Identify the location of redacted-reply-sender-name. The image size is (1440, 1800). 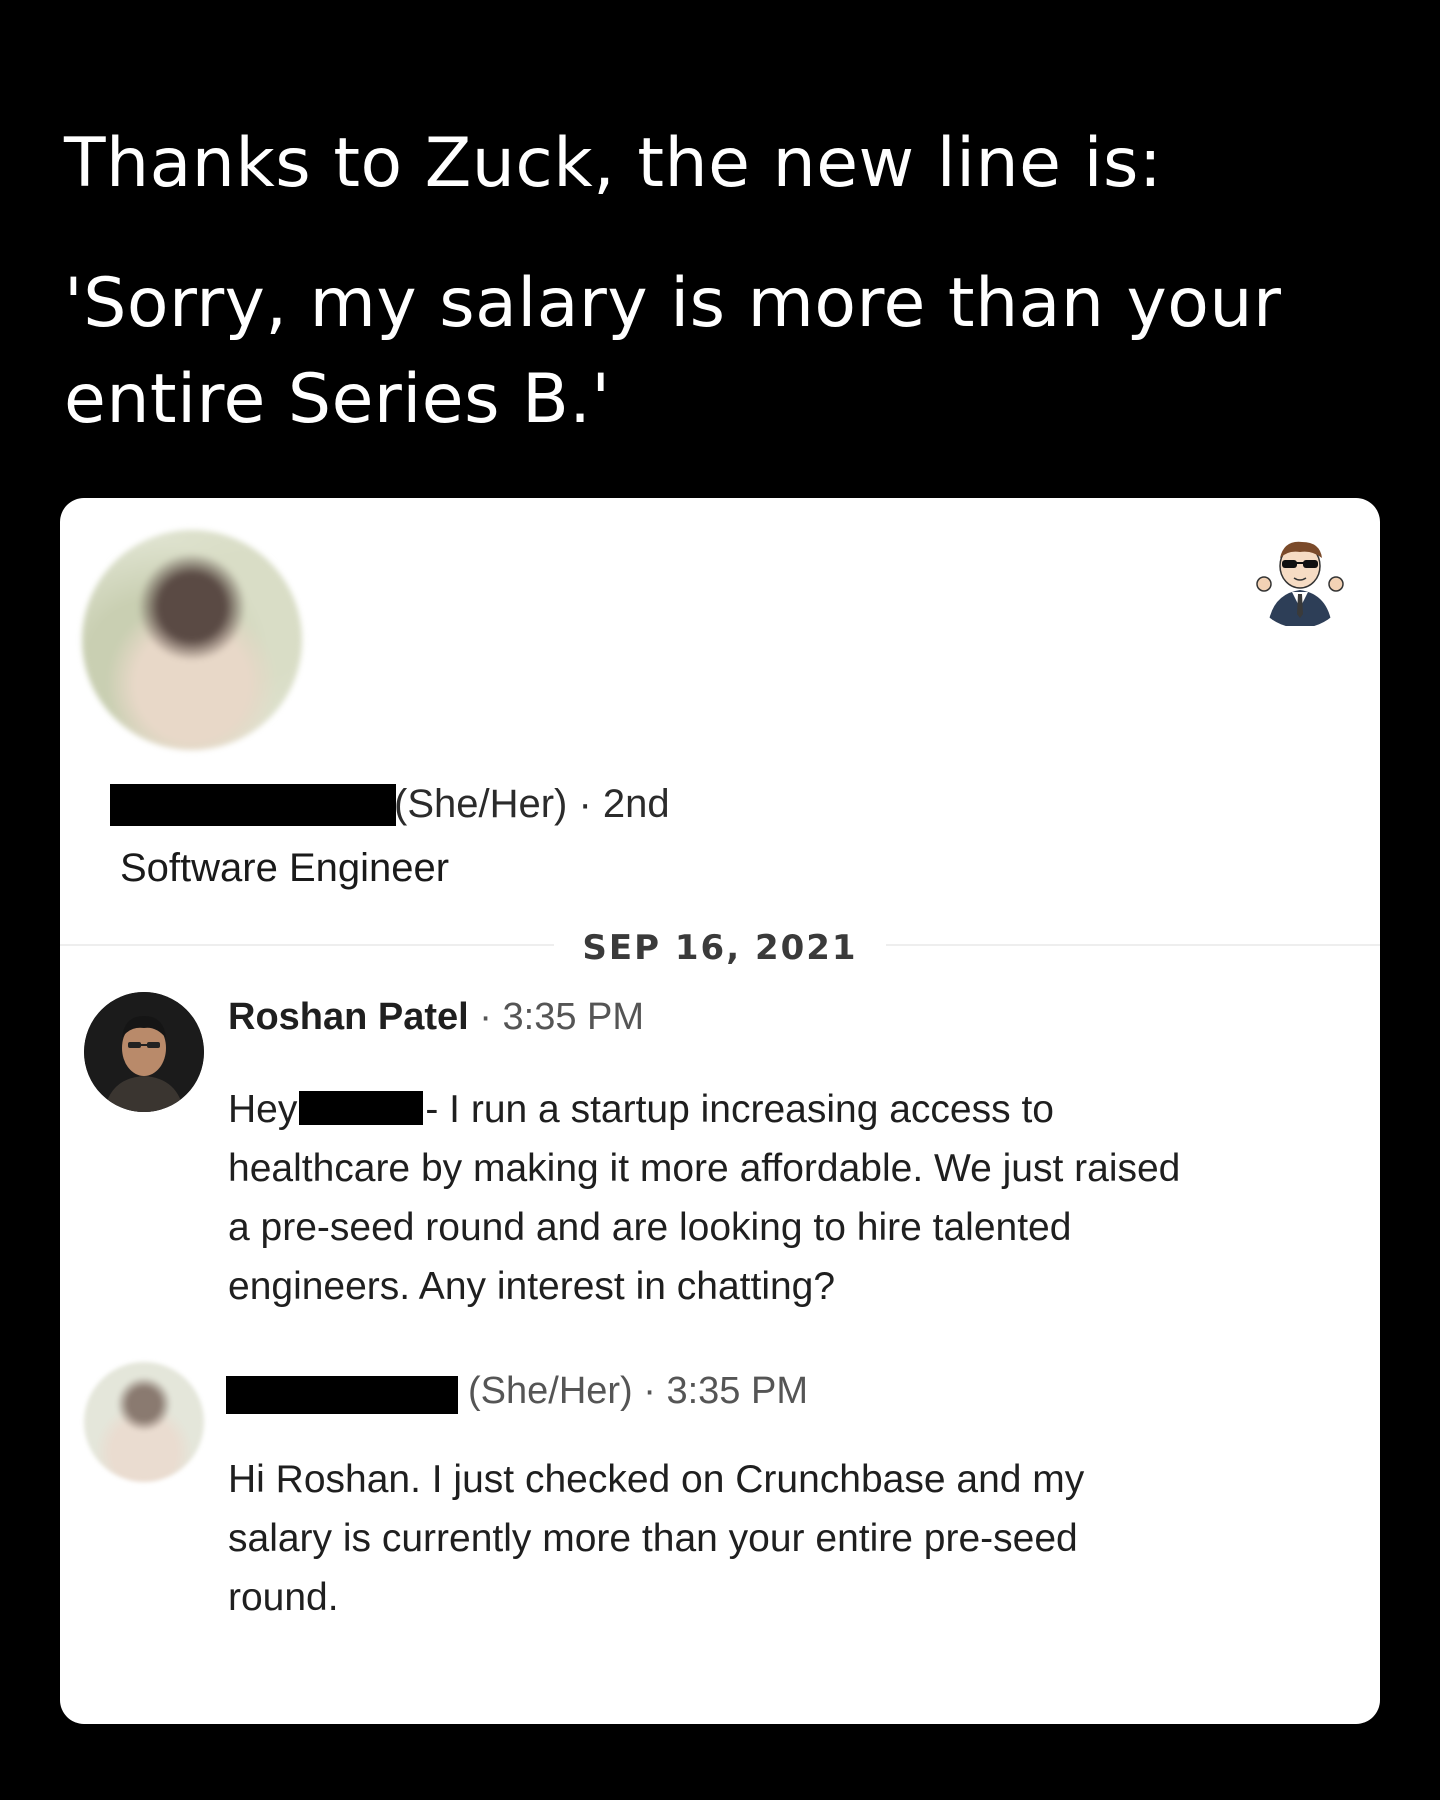
(342, 1395).